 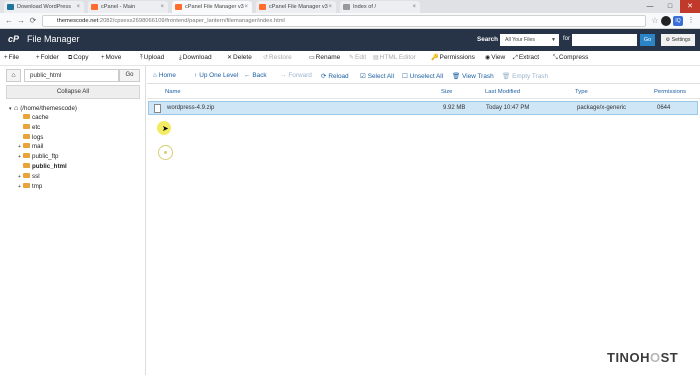 What do you see at coordinates (30, 147) in the screenshot?
I see `tree-item-mail: + mail` at bounding box center [30, 147].